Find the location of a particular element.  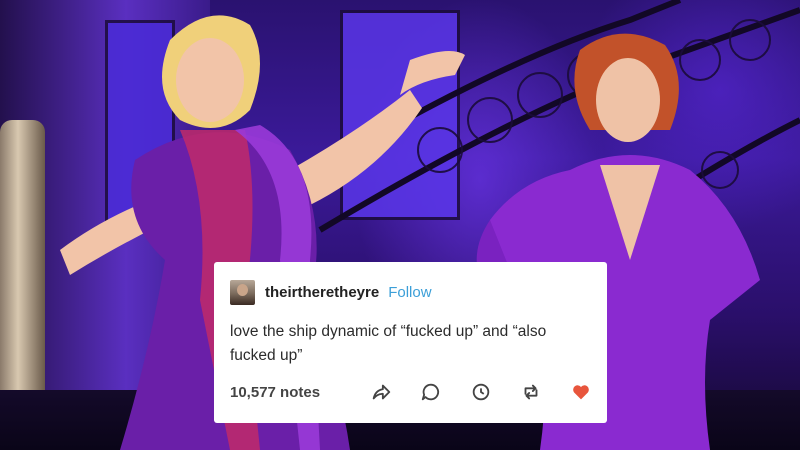

decorative-vase is located at coordinates (22, 270).